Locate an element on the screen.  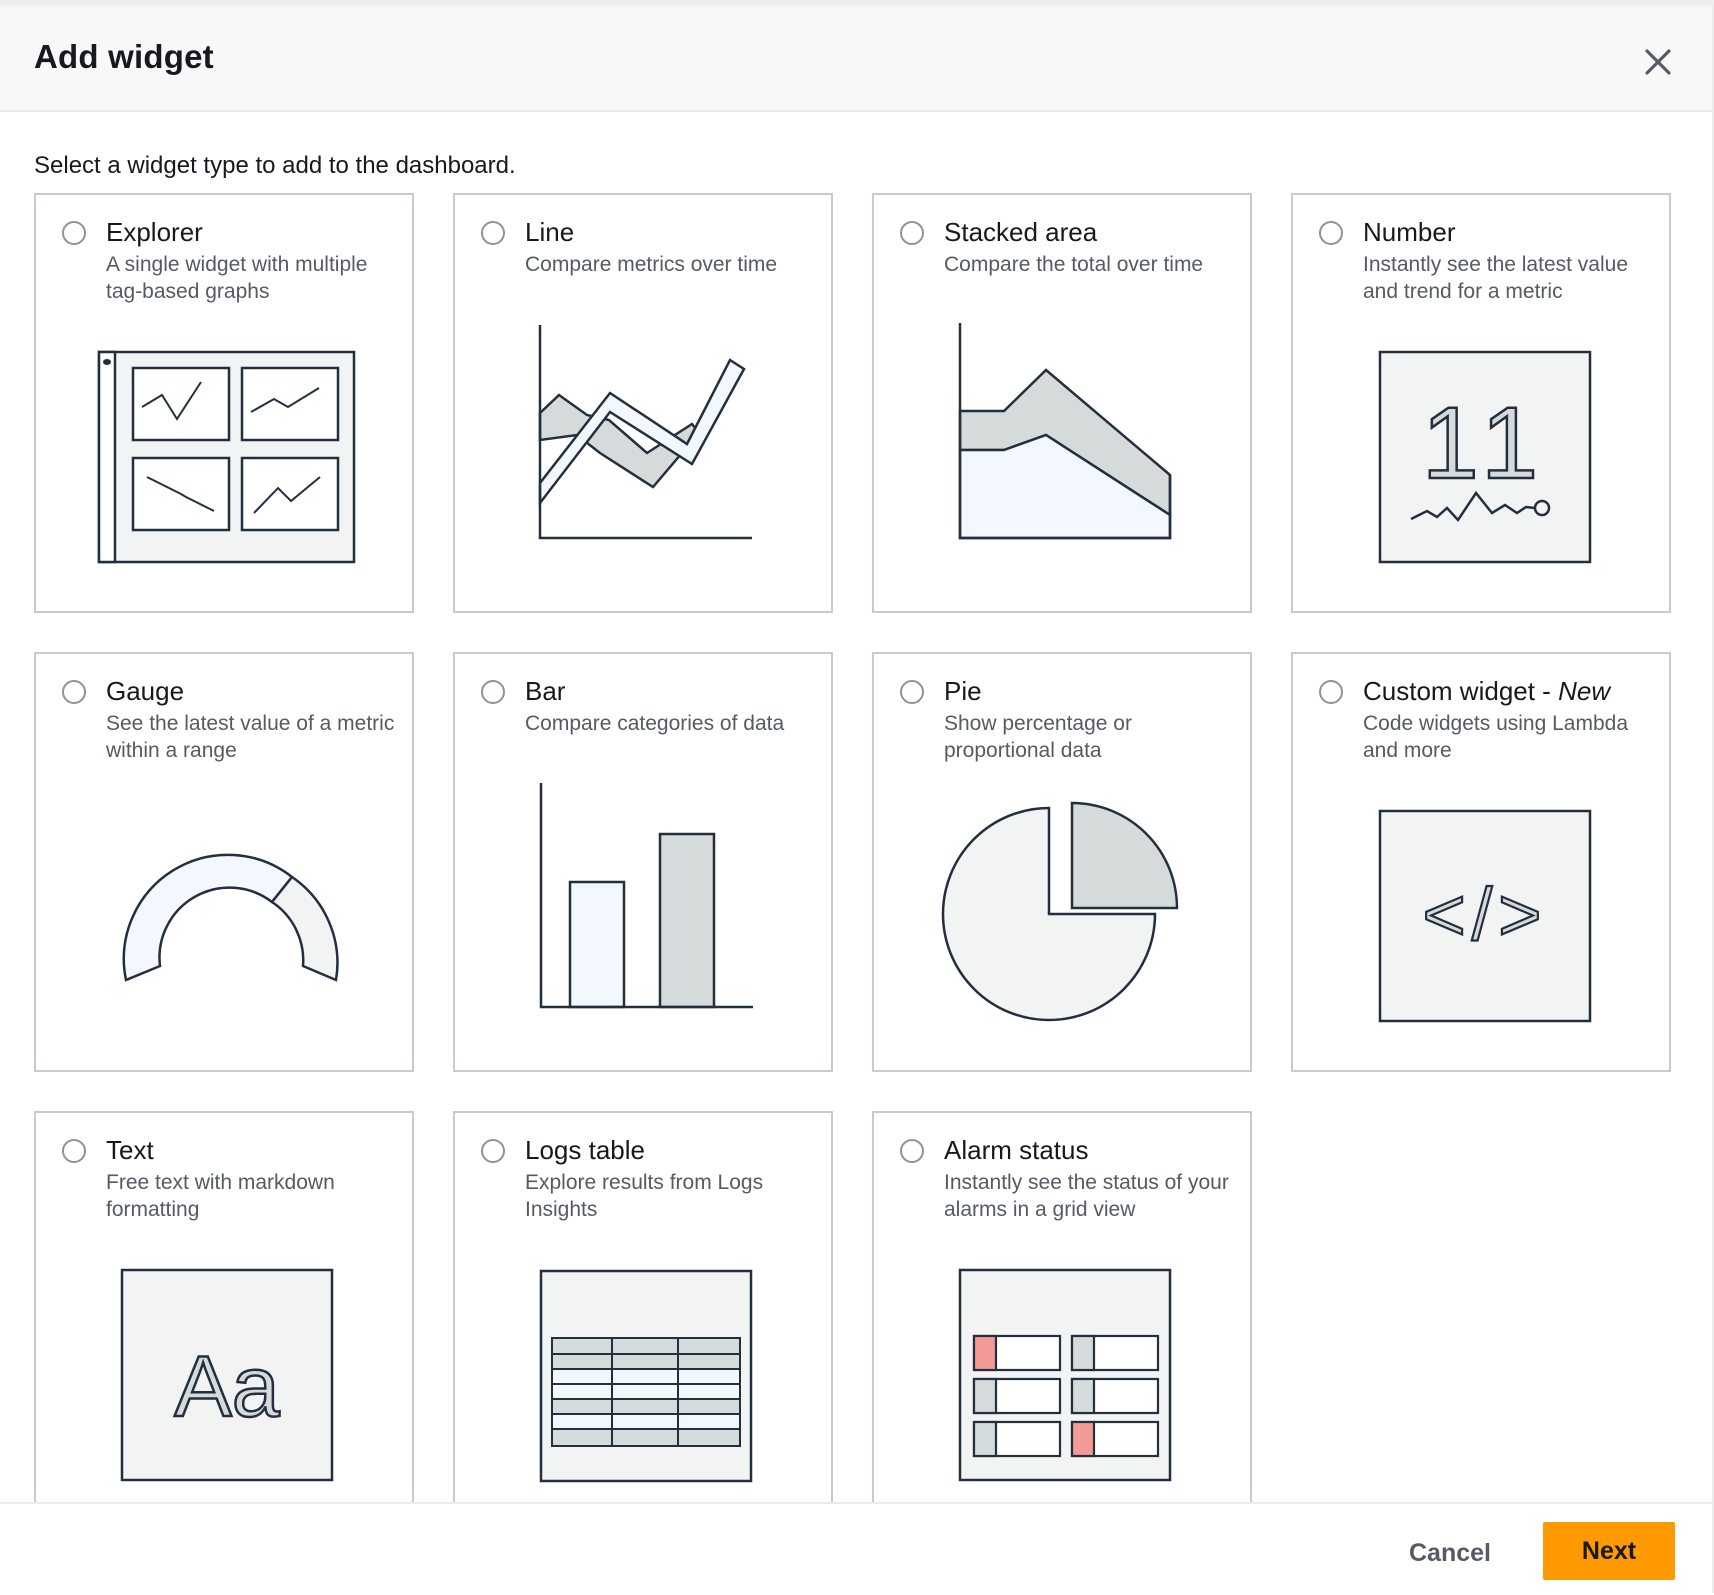
stacked-area-icon is located at coordinates (1065, 431).